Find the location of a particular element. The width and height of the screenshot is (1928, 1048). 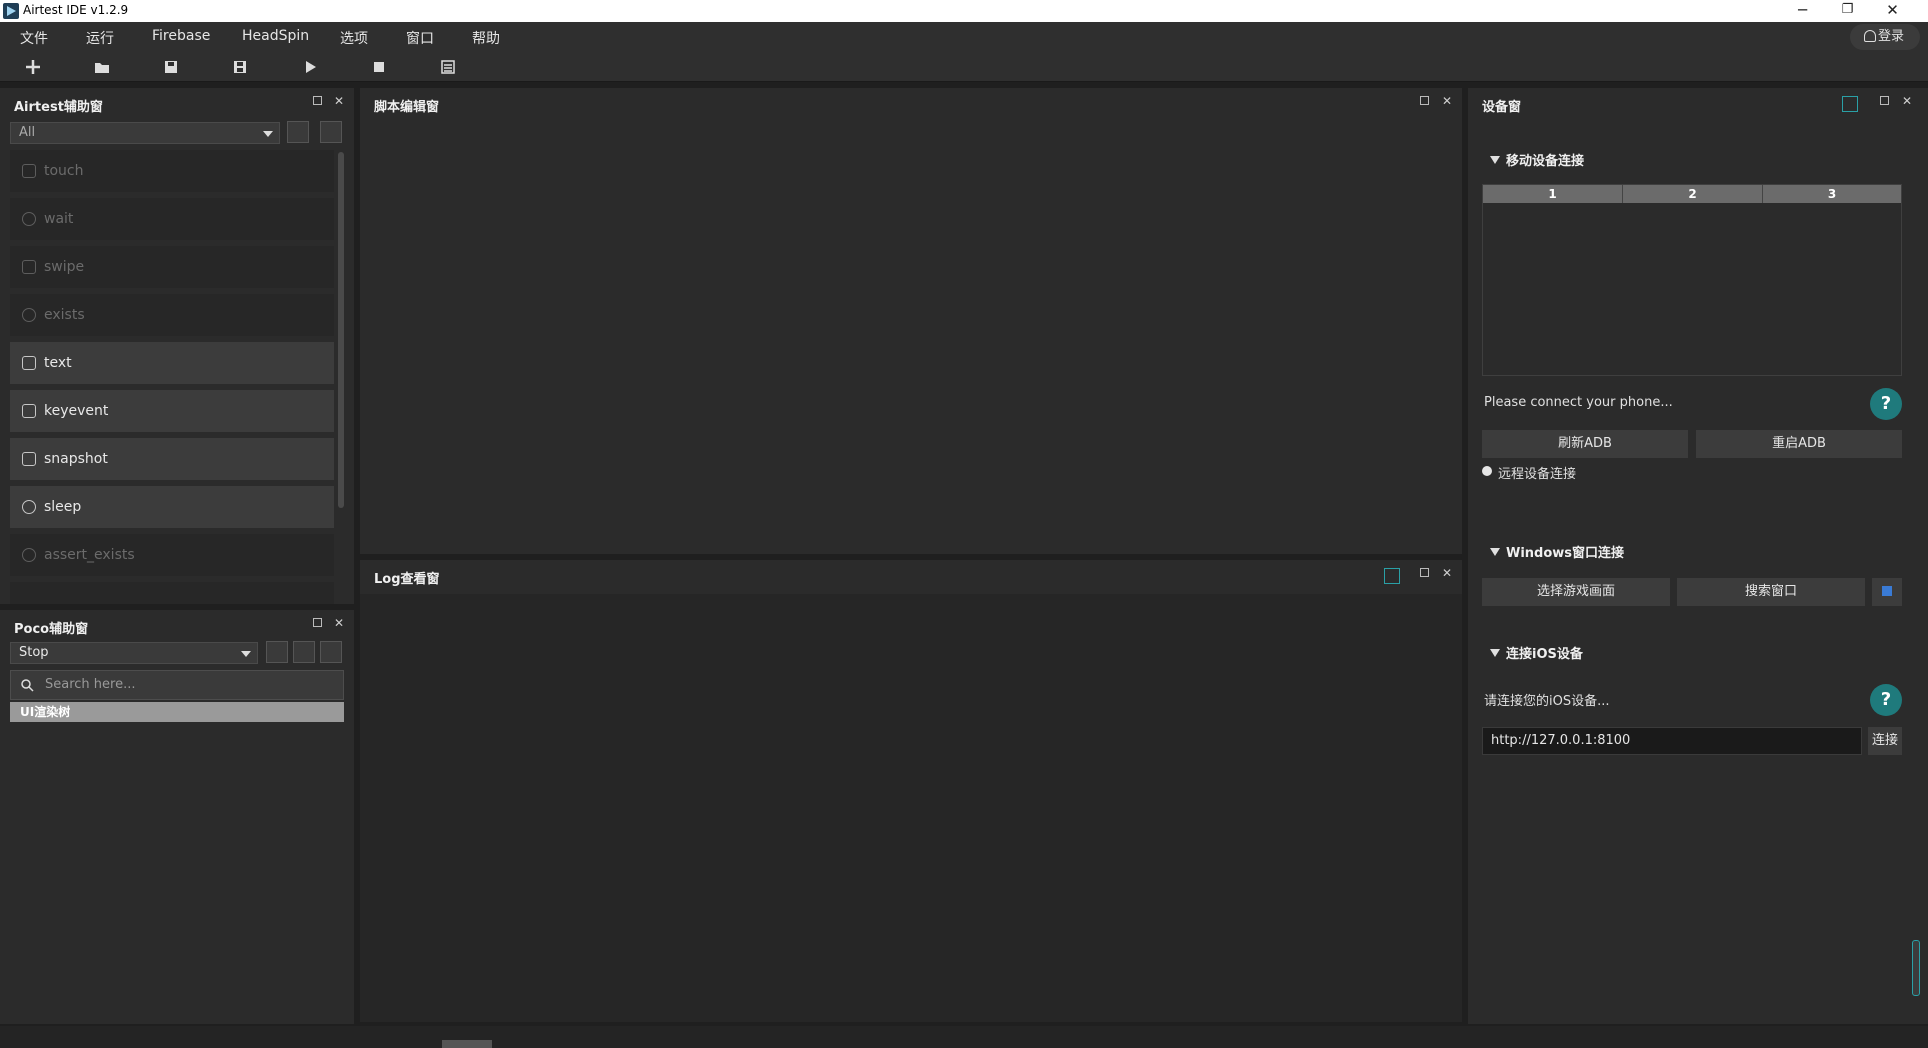

login-button: 登录 is located at coordinates (1885, 37).